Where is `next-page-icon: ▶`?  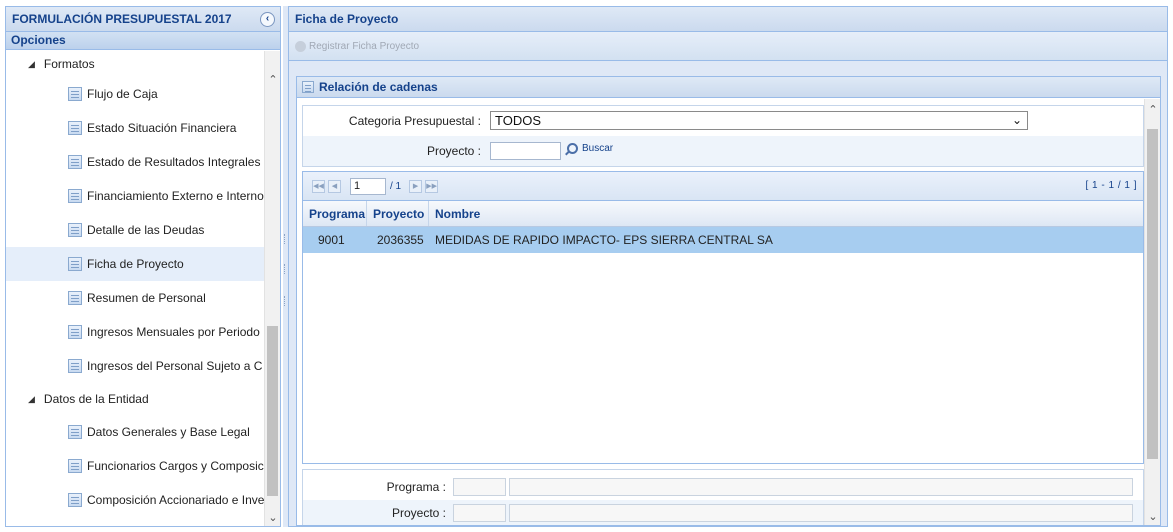
next-page-icon: ▶ is located at coordinates (416, 186).